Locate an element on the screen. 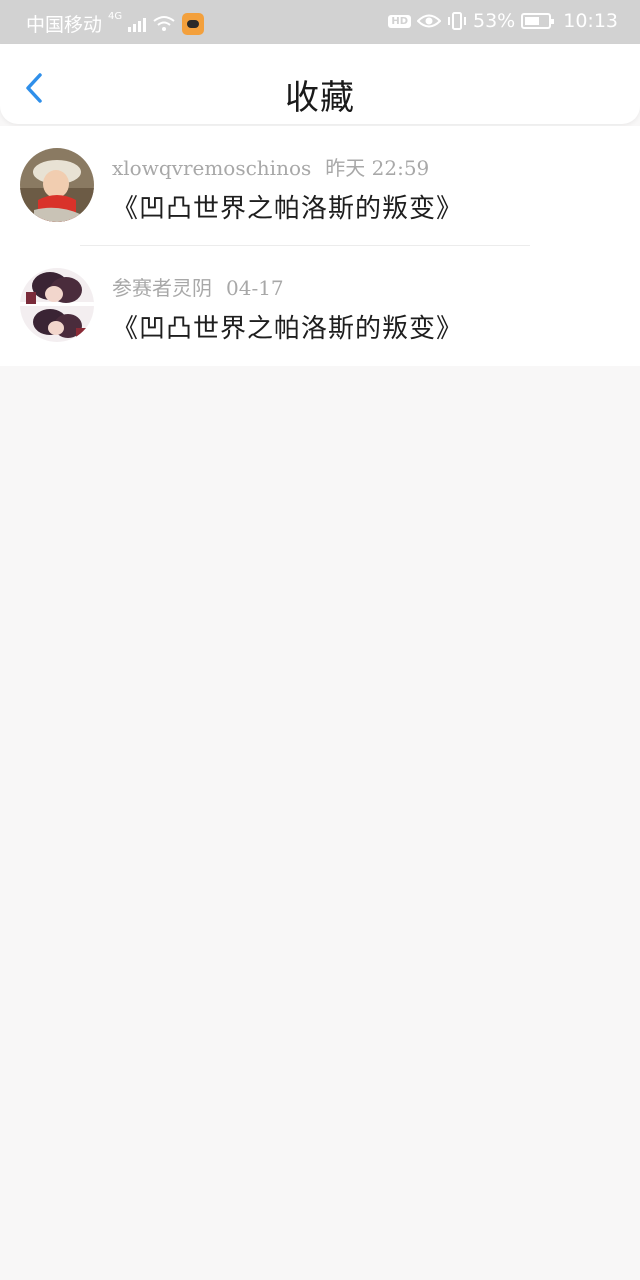  battery-percent: 53% is located at coordinates (494, 21).